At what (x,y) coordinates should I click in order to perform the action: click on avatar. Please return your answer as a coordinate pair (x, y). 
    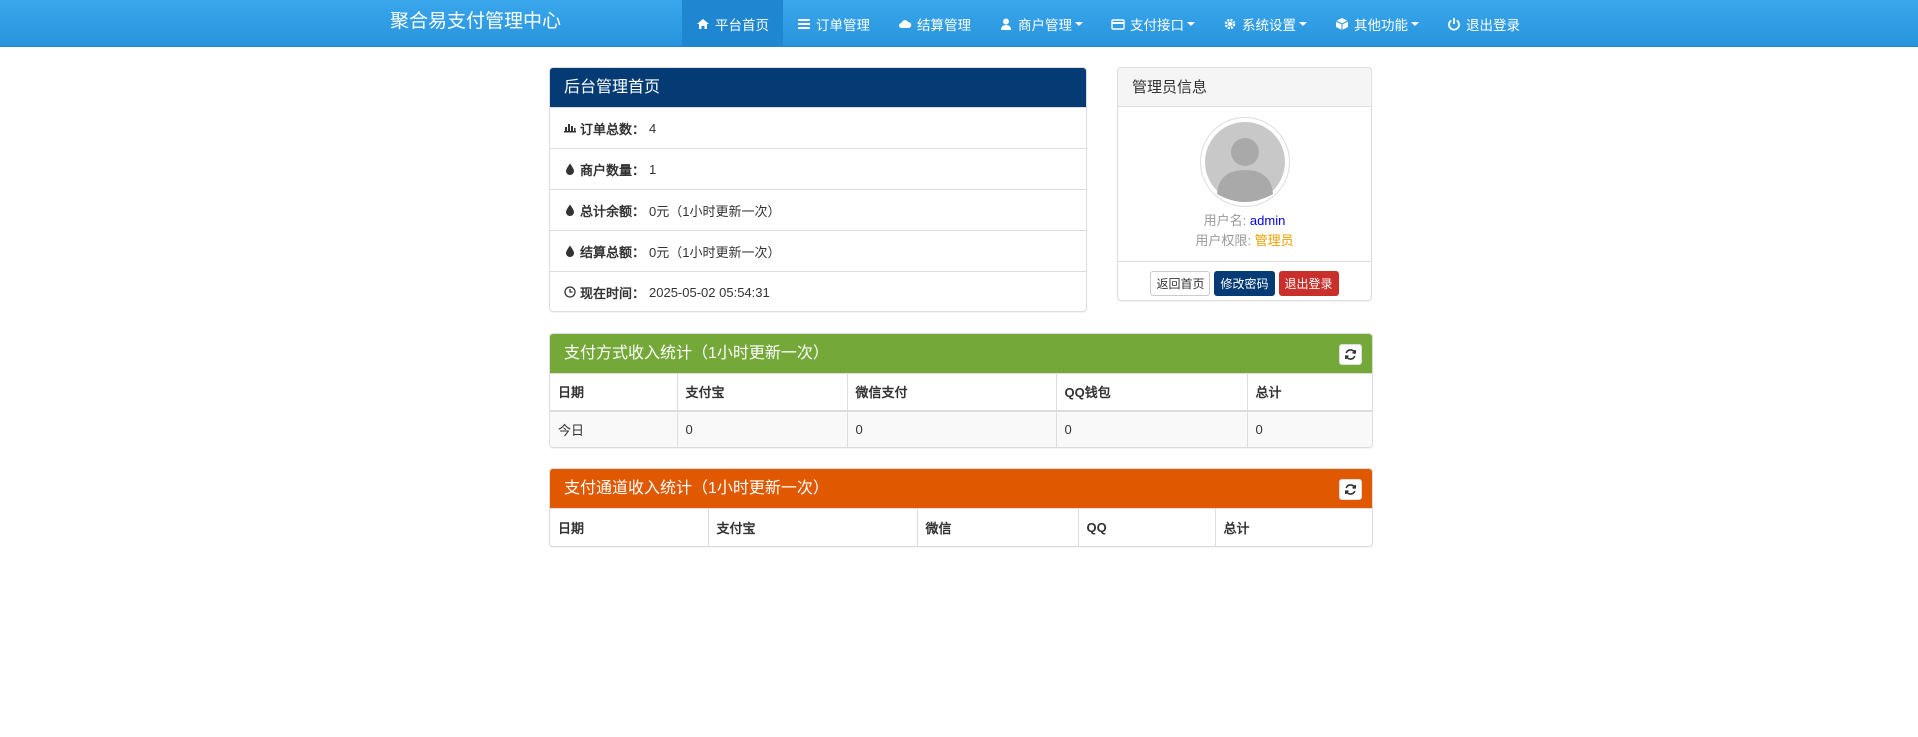
    Looking at the image, I should click on (1244, 162).